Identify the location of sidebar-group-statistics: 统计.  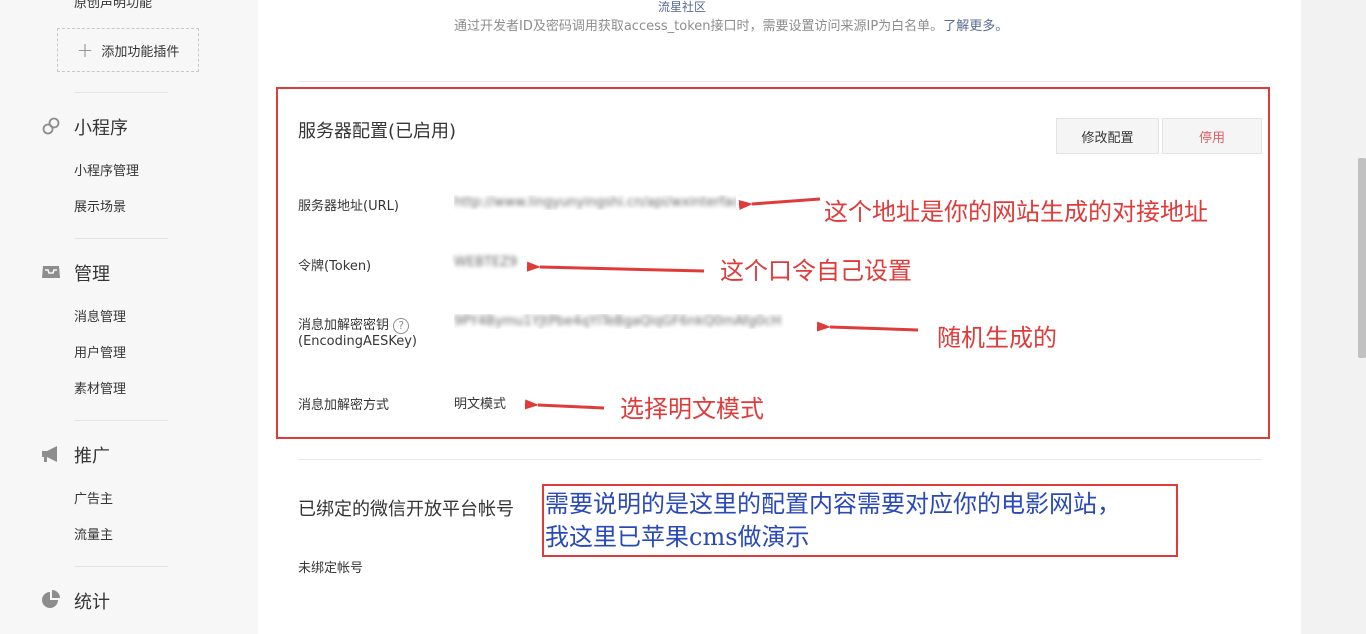
(92, 601).